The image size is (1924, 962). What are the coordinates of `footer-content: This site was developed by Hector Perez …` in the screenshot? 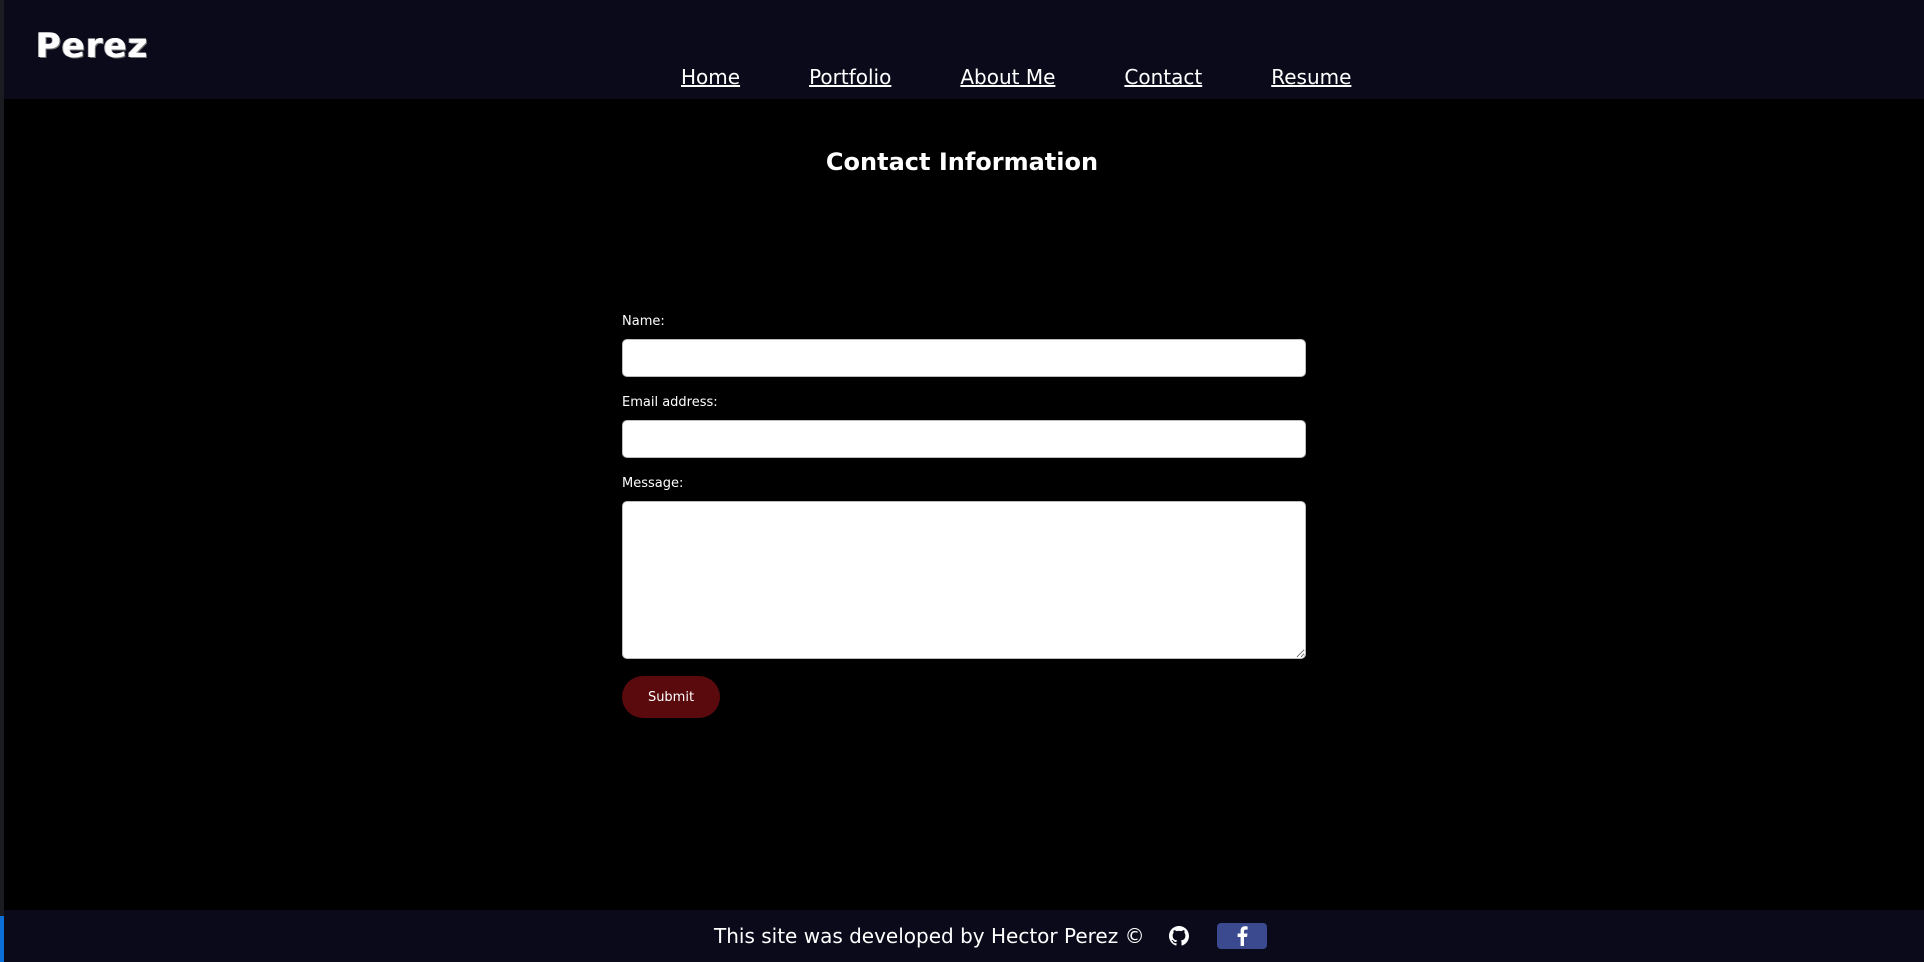 It's located at (990, 936).